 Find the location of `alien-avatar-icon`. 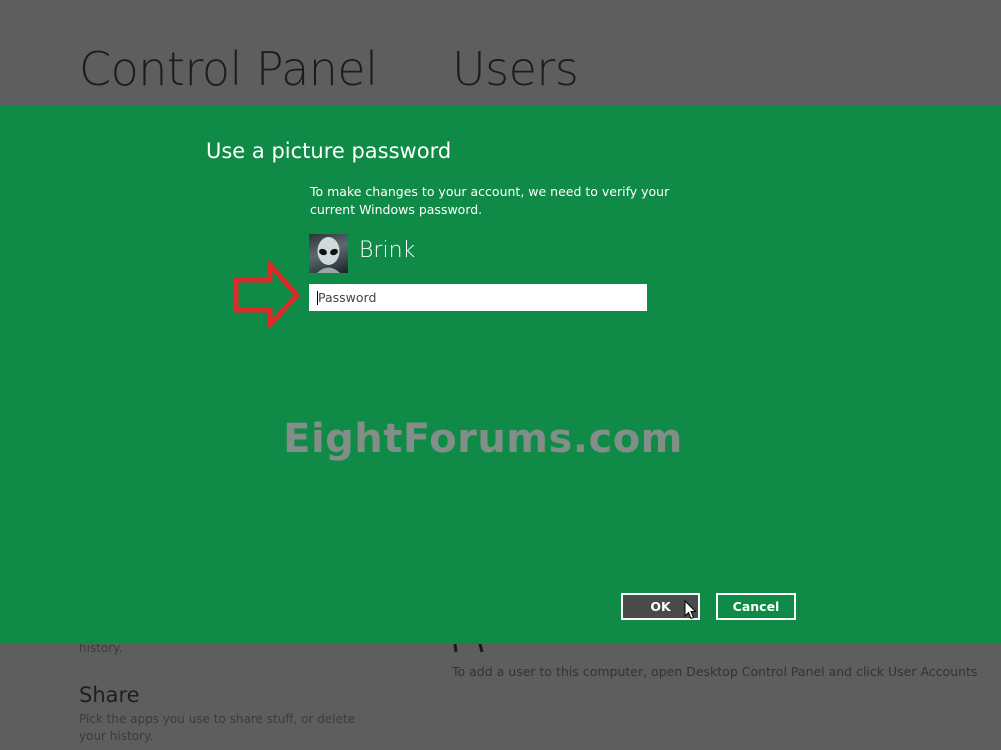

alien-avatar-icon is located at coordinates (328, 255).